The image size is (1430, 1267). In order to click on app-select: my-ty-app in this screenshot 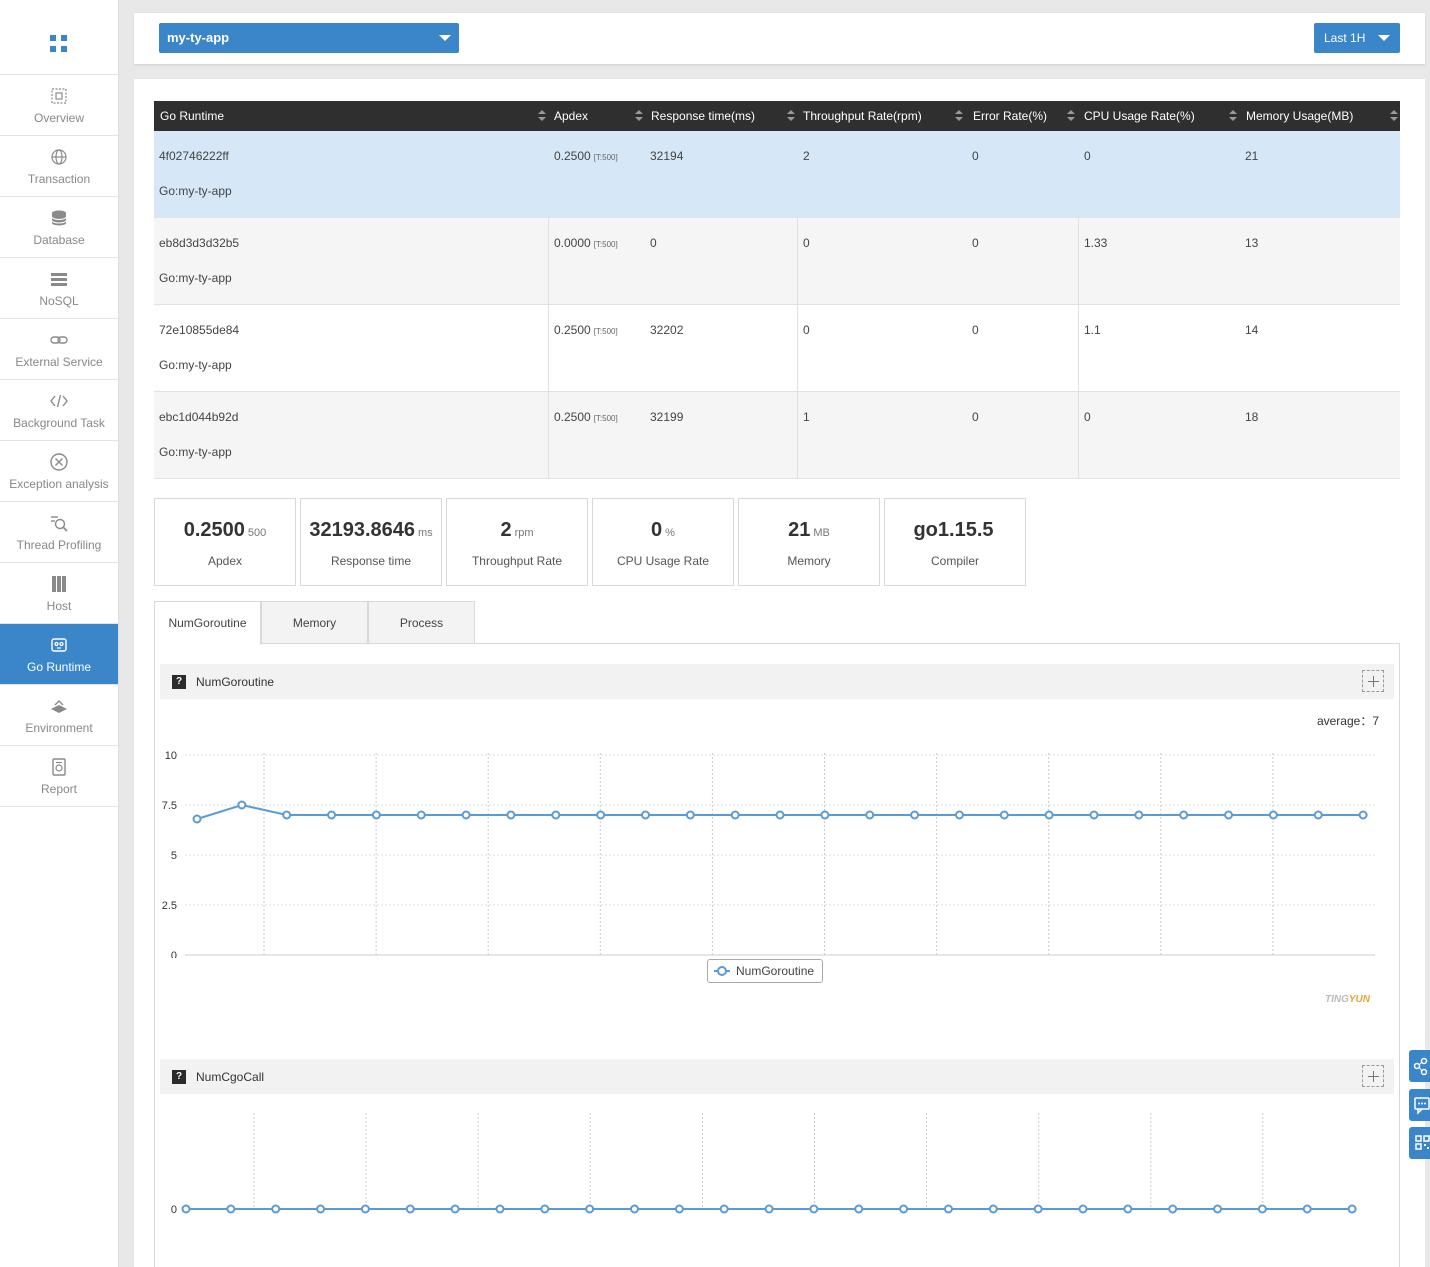, I will do `click(309, 38)`.